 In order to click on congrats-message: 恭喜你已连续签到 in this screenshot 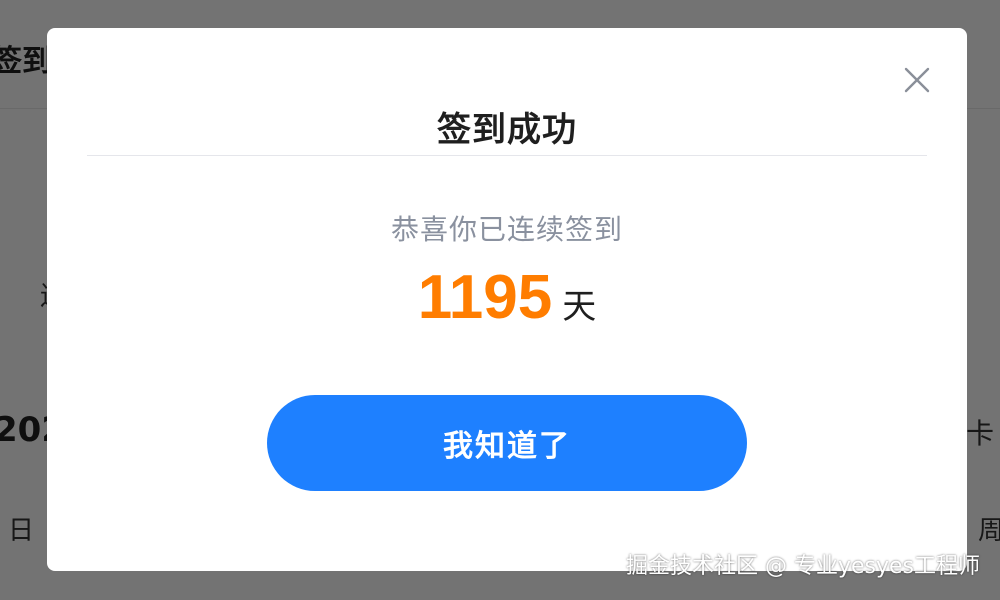, I will do `click(506, 229)`.